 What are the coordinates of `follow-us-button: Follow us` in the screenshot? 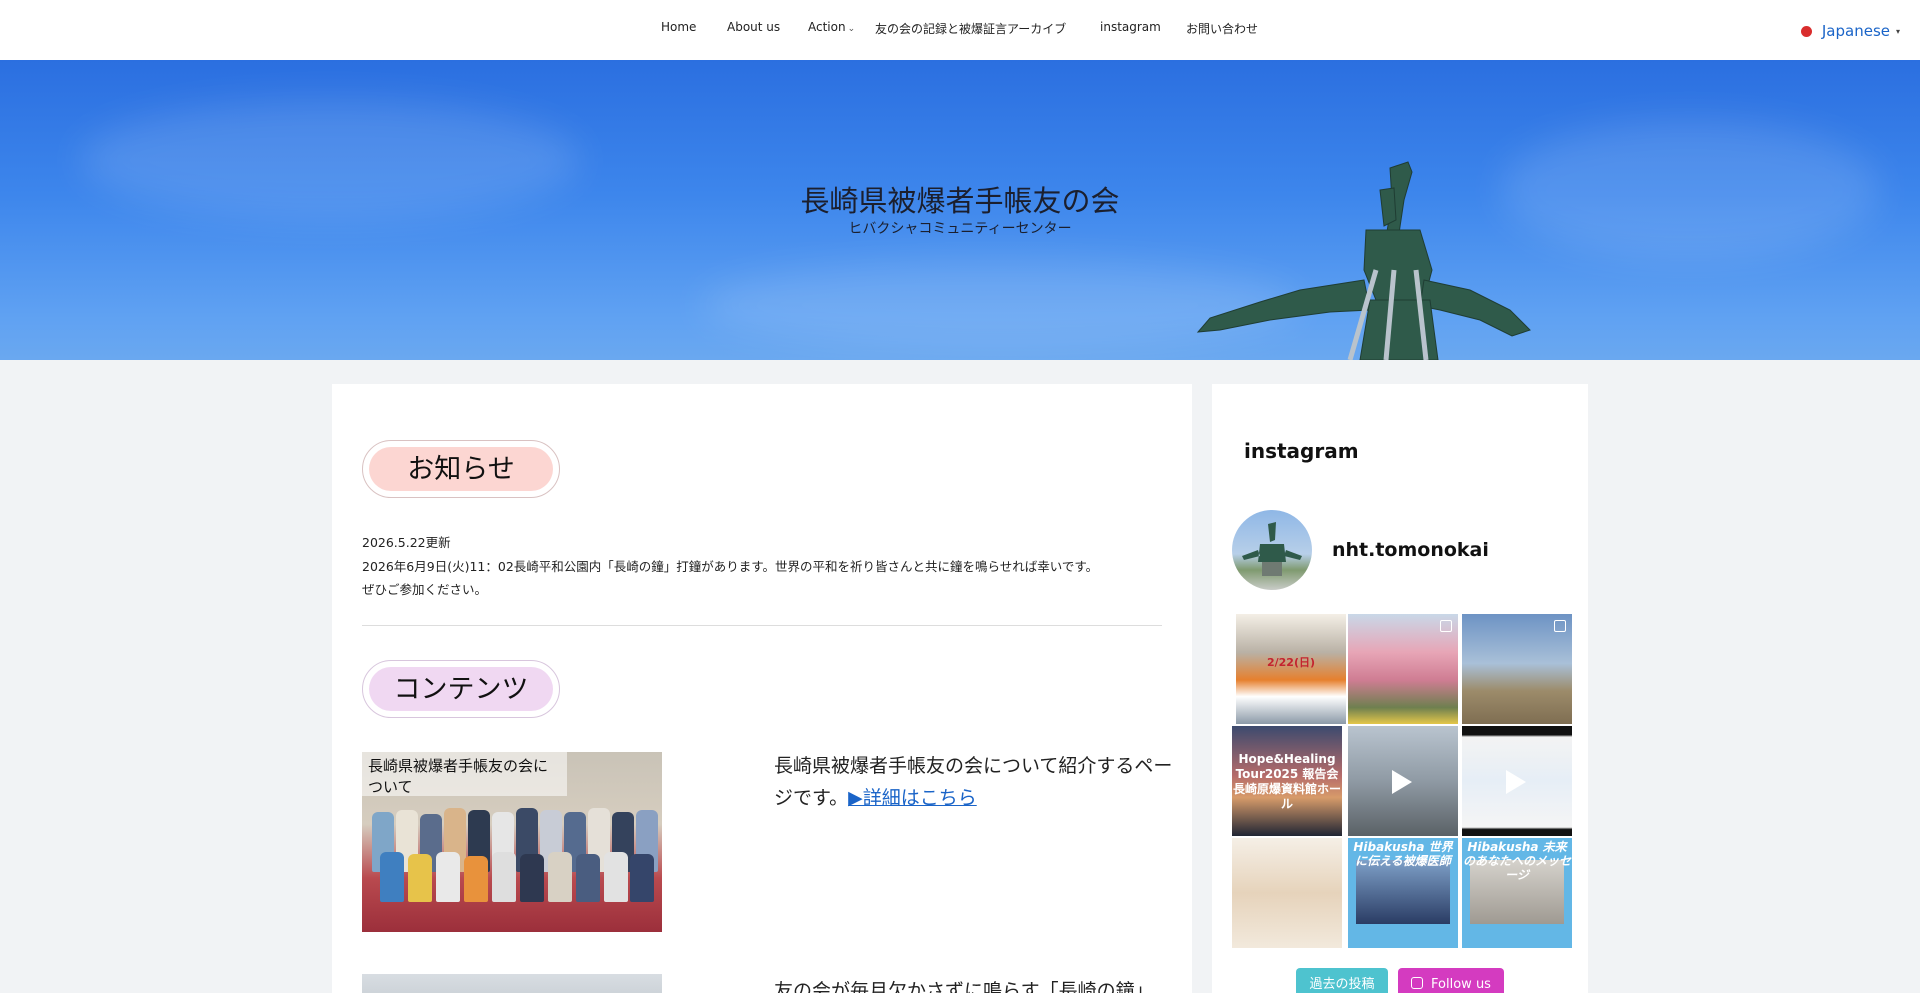 It's located at (1451, 980).